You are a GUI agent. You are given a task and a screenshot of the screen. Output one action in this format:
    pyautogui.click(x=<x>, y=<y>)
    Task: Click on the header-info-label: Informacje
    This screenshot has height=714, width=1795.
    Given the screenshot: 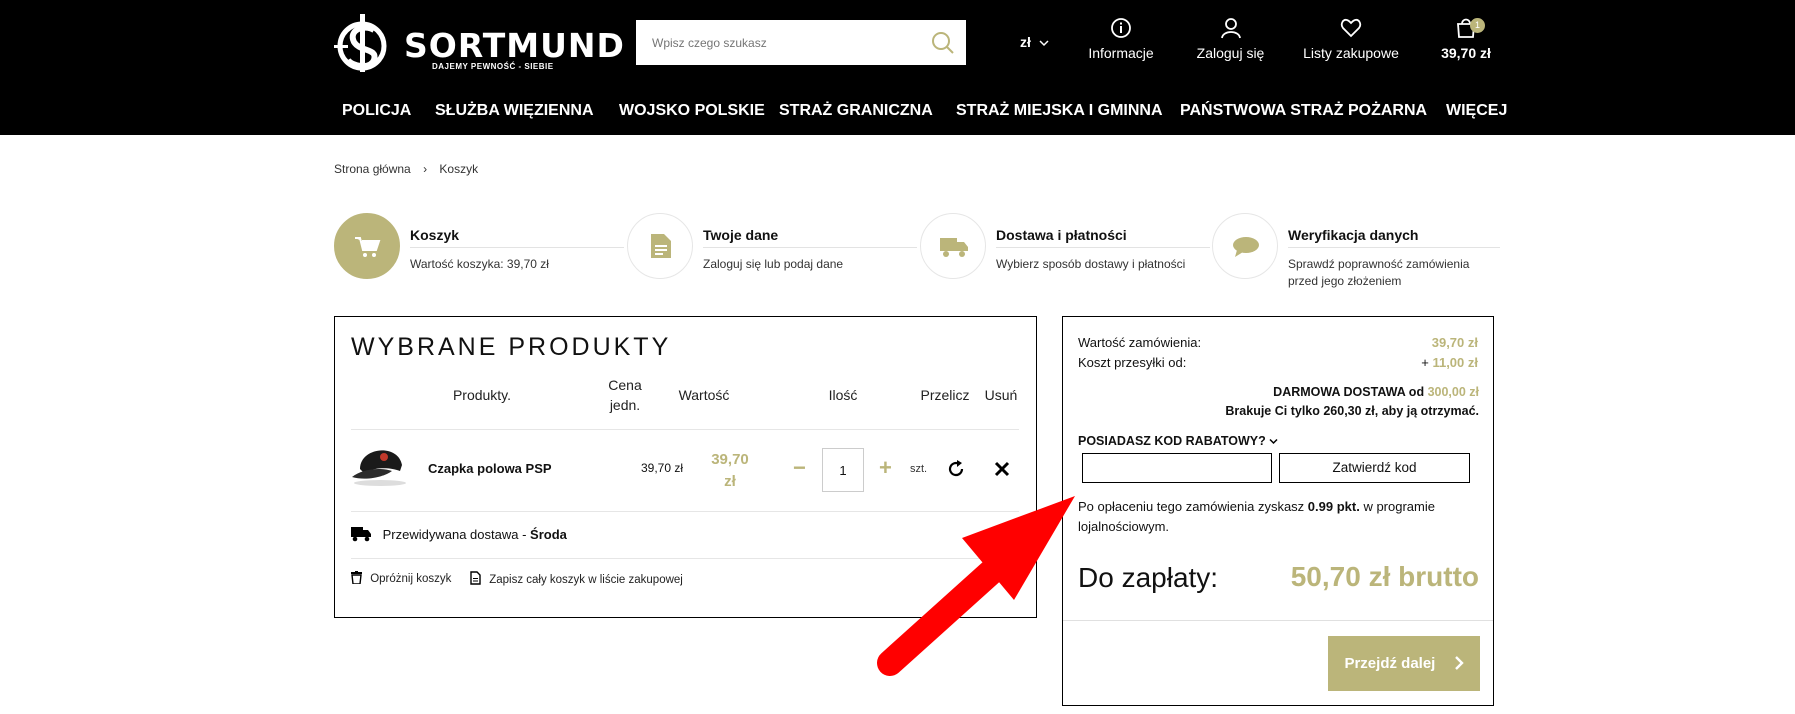 What is the action you would take?
    pyautogui.click(x=1121, y=53)
    